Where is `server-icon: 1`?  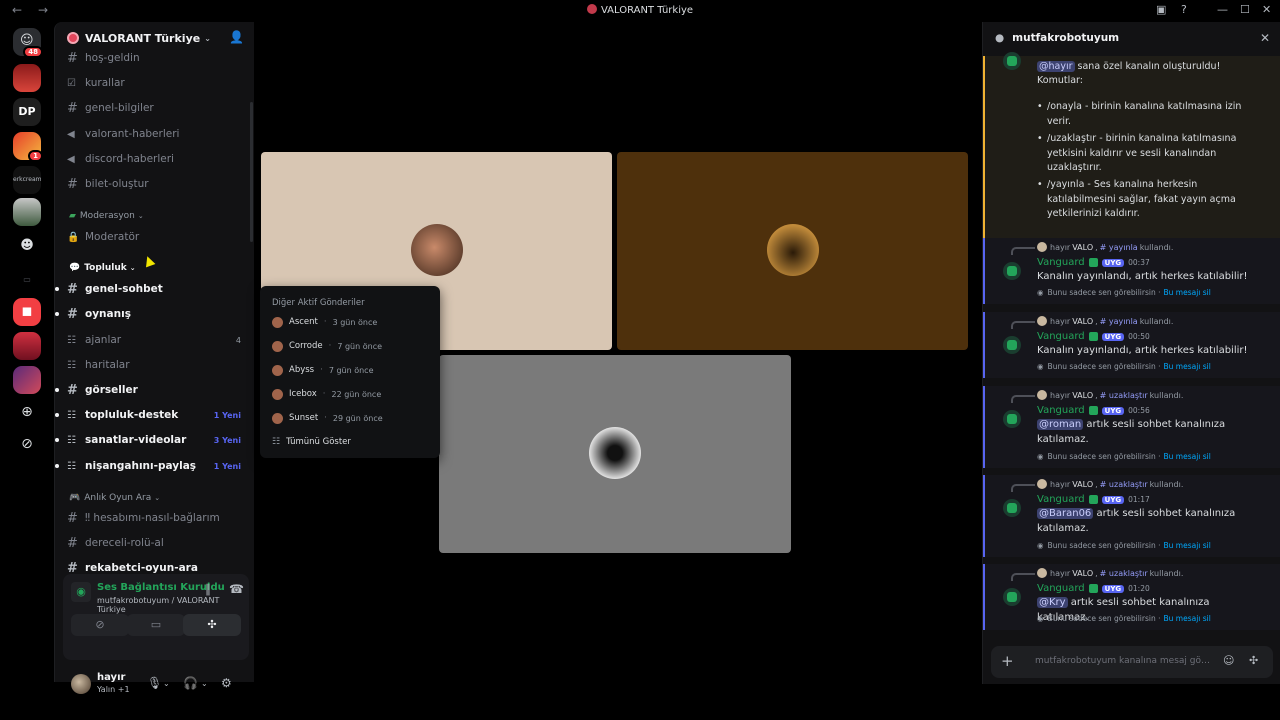
server-icon: 1 is located at coordinates (28, 147).